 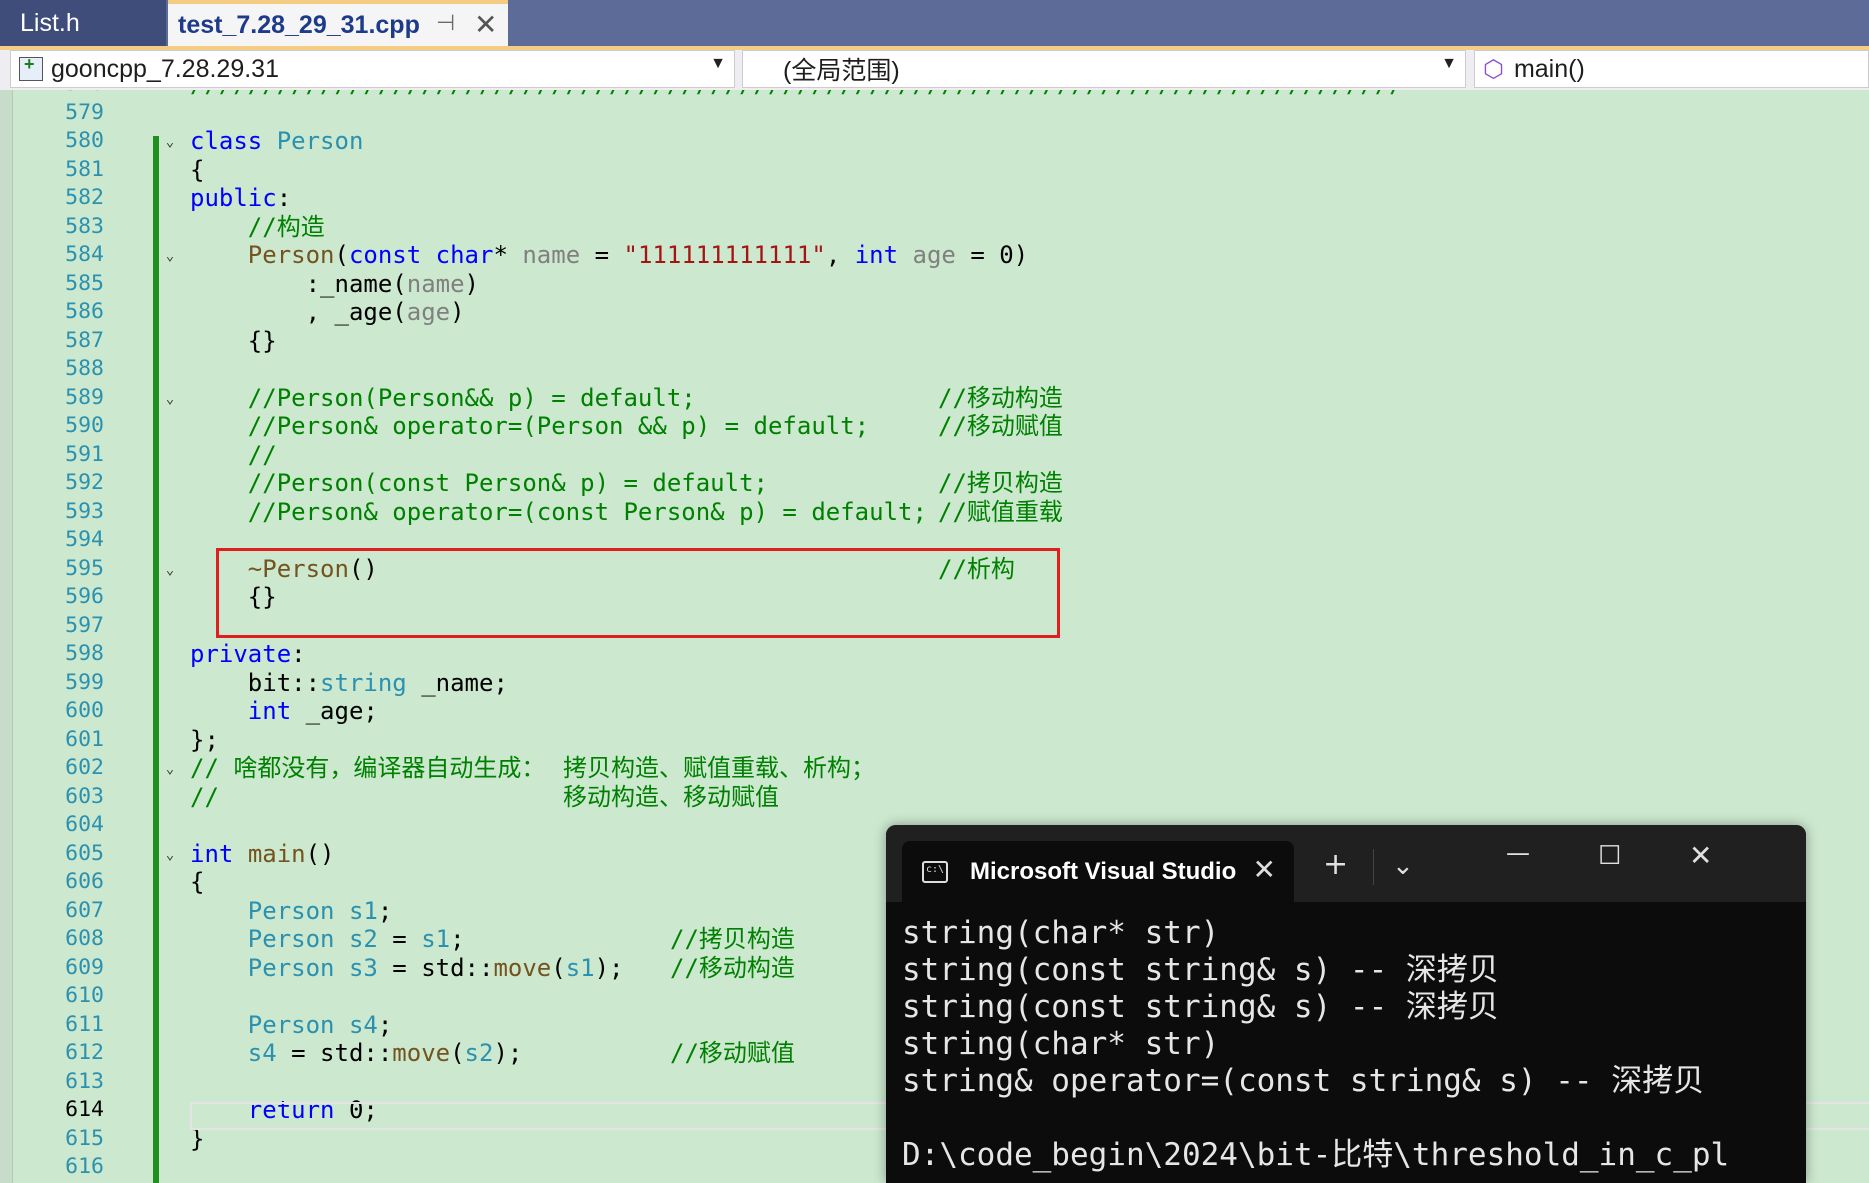 I want to click on member-name: main(), so click(x=1549, y=68).